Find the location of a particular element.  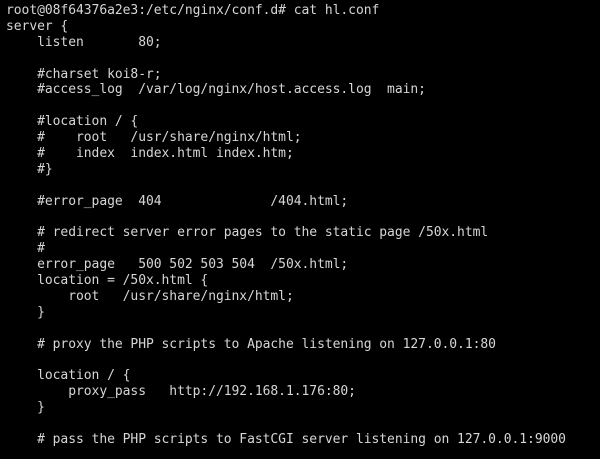

output-line: #charset koi8-r; is located at coordinates (84, 74).